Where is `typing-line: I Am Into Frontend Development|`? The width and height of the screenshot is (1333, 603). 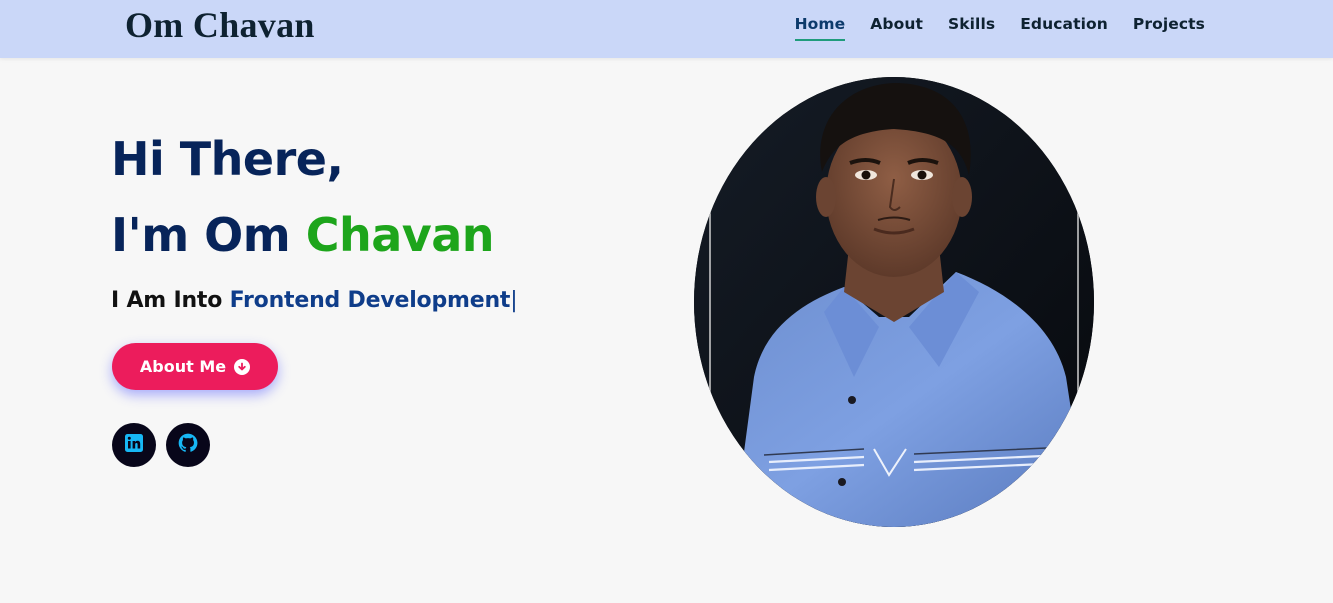 typing-line: I Am Into Frontend Development| is located at coordinates (314, 300).